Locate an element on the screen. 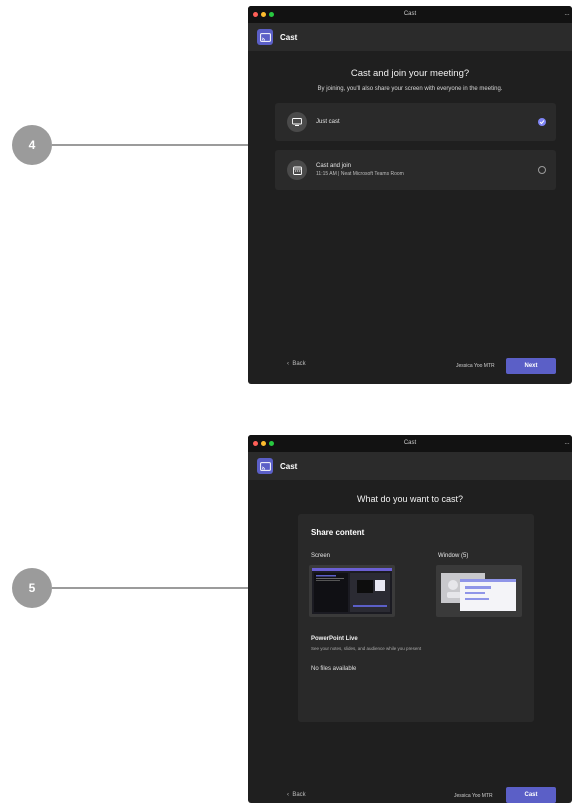  screen-label: Screen is located at coordinates (321, 556).